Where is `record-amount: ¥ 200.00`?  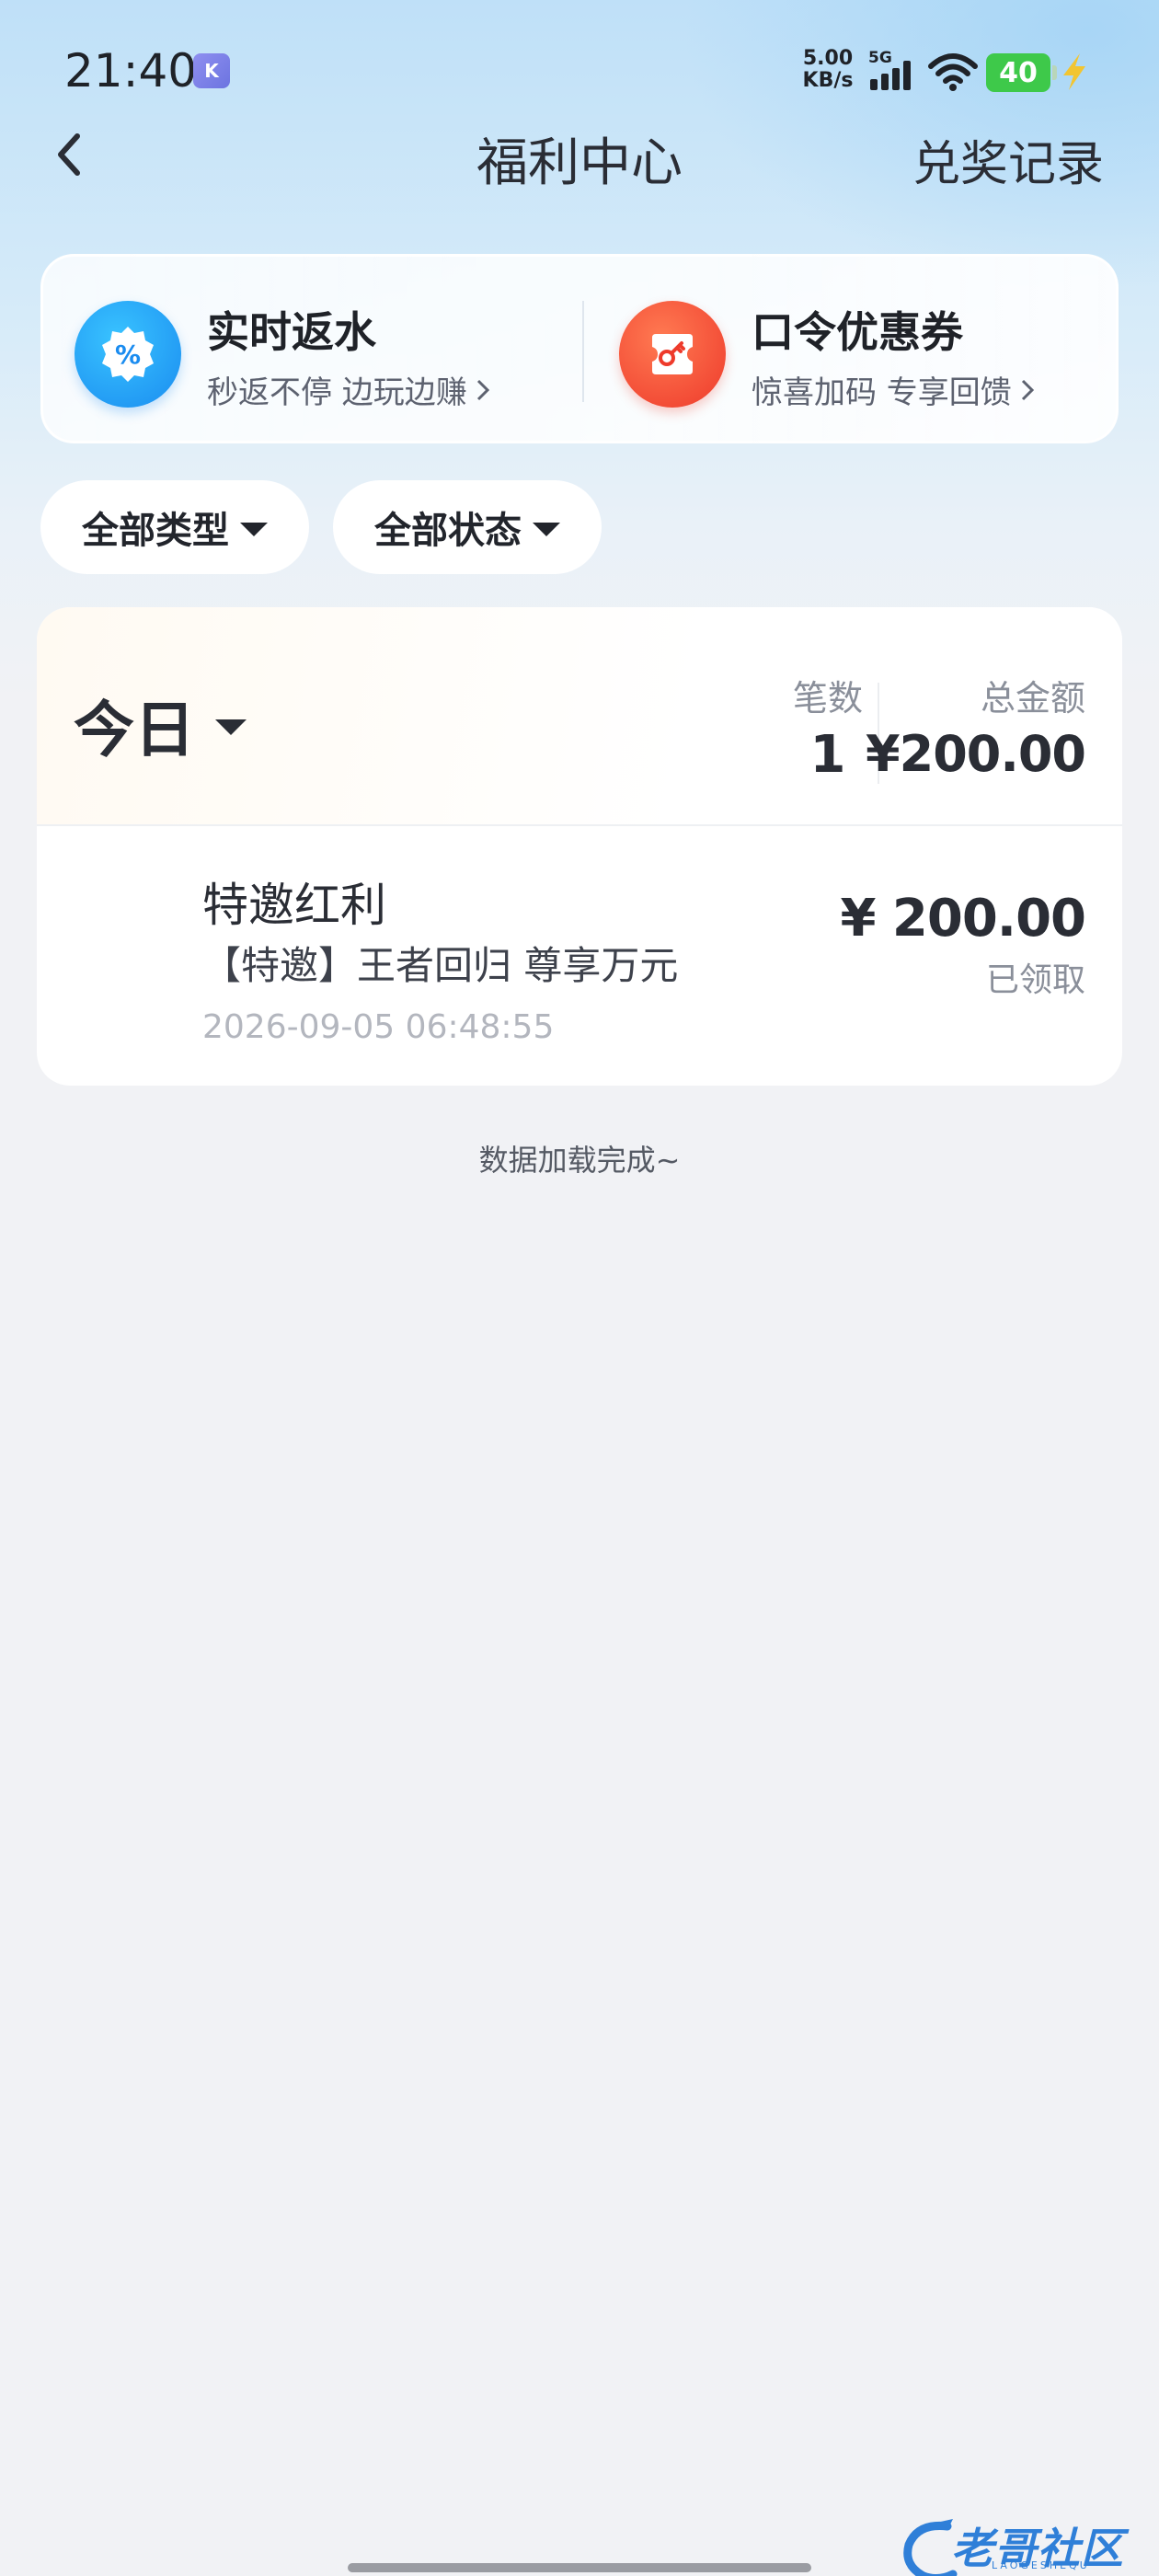 record-amount: ¥ 200.00 is located at coordinates (963, 919).